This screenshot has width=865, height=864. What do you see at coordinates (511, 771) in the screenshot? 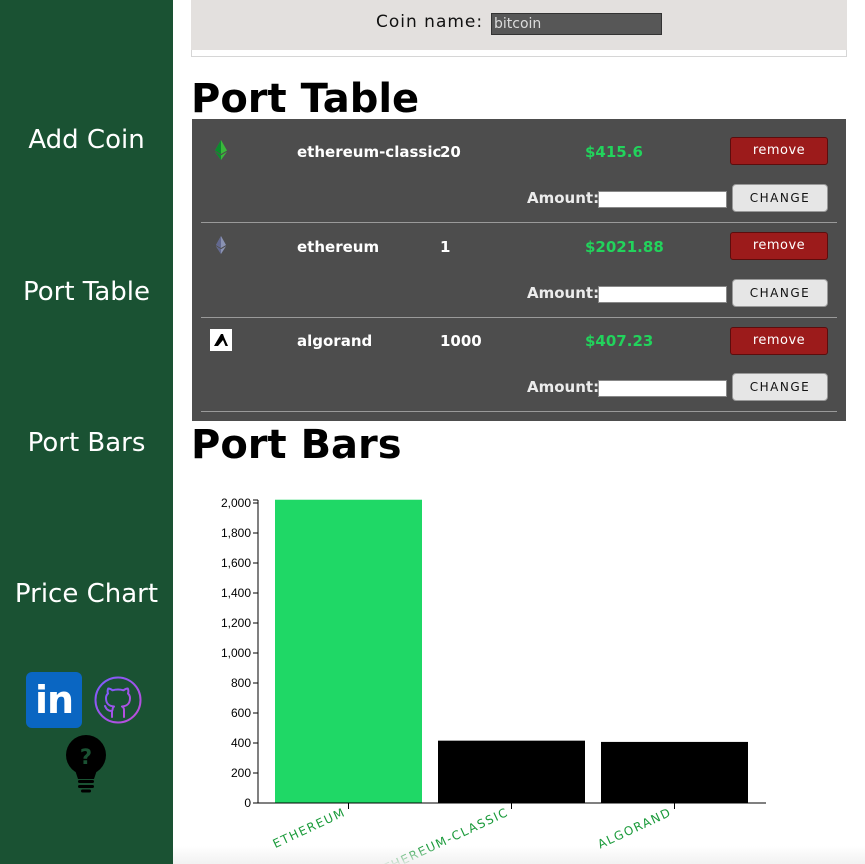
I see `bar-ethereum-classic` at bounding box center [511, 771].